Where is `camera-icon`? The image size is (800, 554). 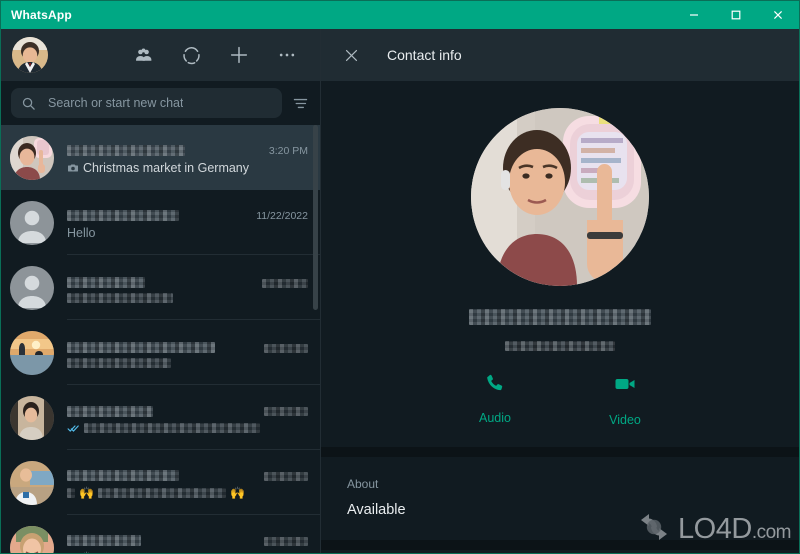 camera-icon is located at coordinates (73, 168).